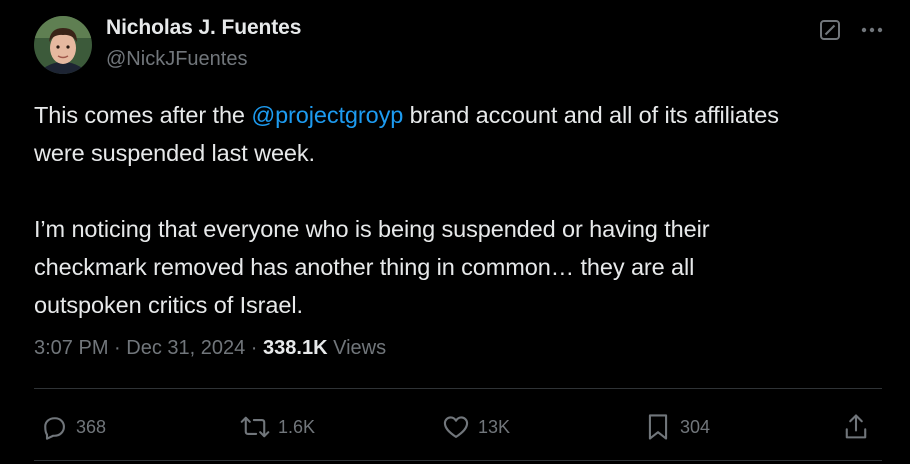  Describe the element at coordinates (695, 426) in the screenshot. I see `bookmark-count: 304` at that location.